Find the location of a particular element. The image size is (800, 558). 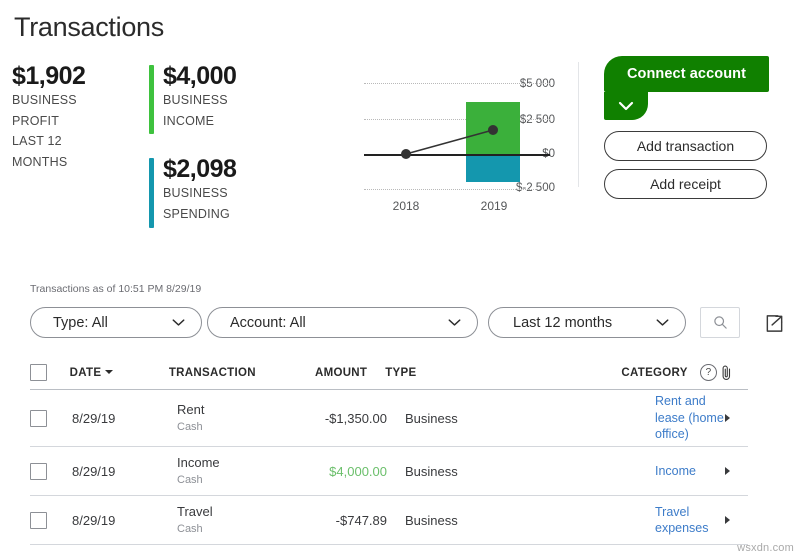

chart-xtick-2019: 2019 is located at coordinates (494, 206).